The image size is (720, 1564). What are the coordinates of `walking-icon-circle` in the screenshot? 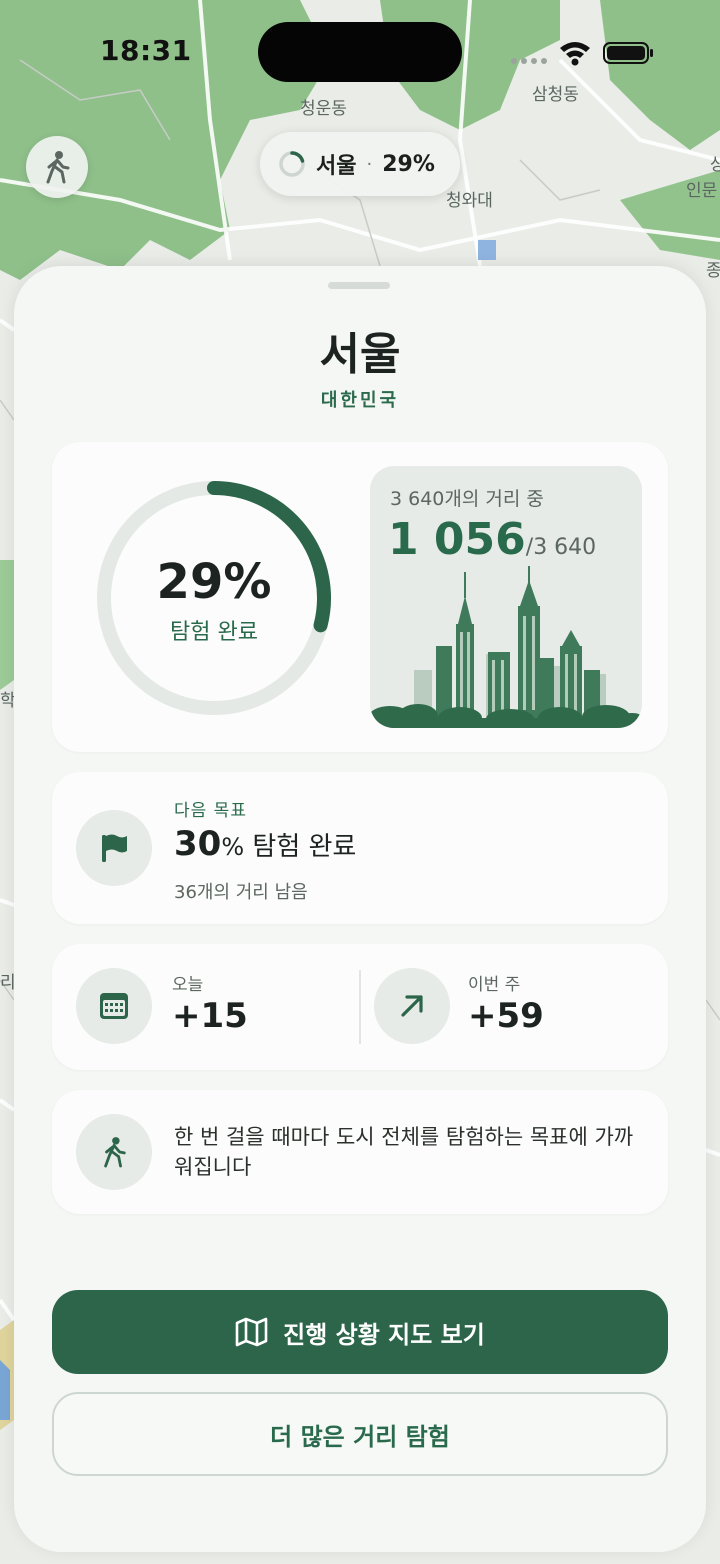 It's located at (114, 1152).